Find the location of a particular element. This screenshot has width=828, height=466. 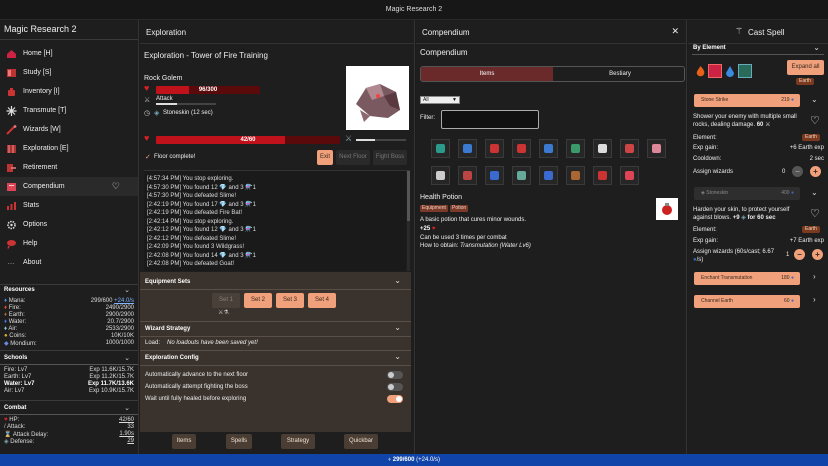

cooldown-label: Cooldown: is located at coordinates (707, 159).